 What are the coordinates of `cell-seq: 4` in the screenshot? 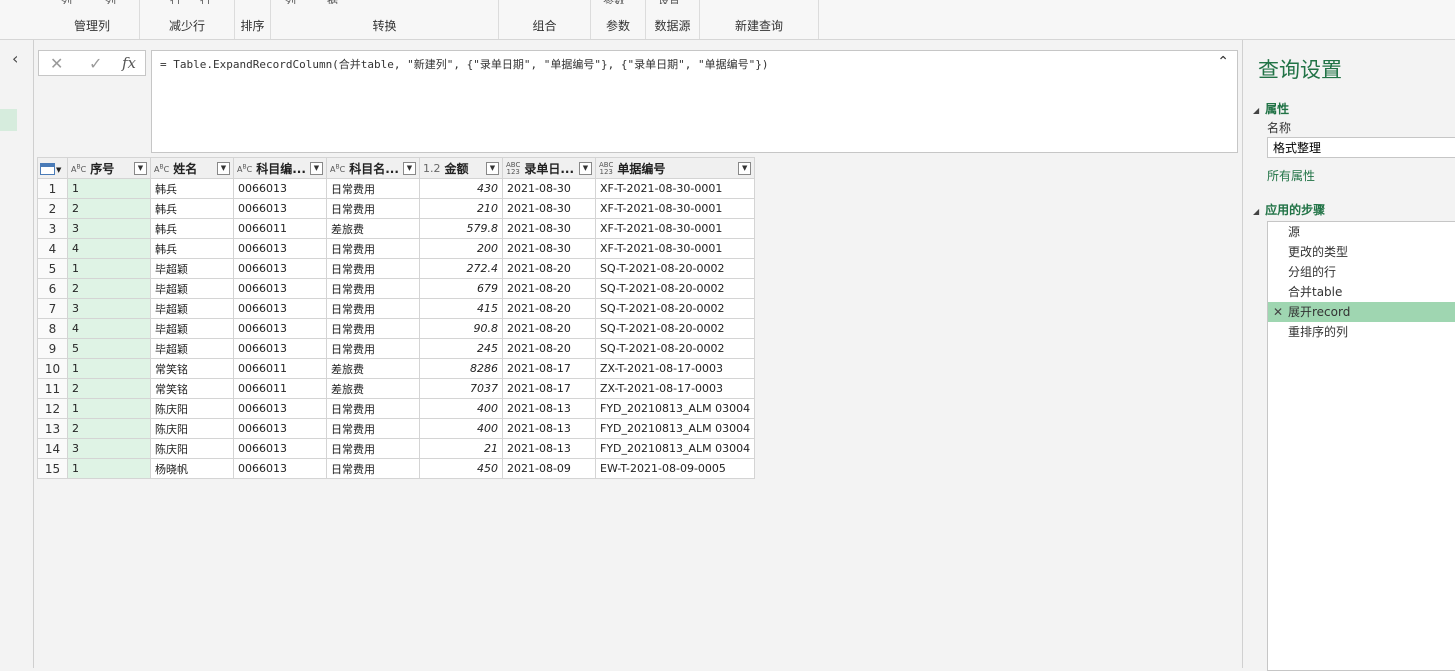 It's located at (109, 328).